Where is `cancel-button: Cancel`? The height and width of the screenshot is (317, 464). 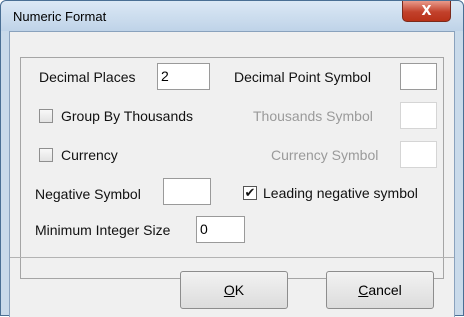
cancel-button: Cancel is located at coordinates (380, 290).